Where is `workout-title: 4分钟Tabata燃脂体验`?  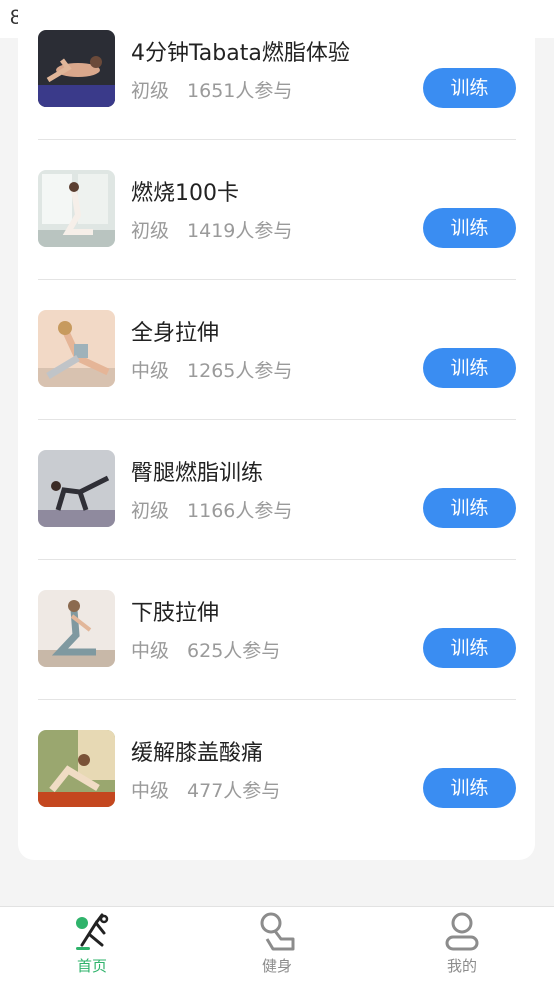
workout-title: 4分钟Tabata燃脂体验 is located at coordinates (240, 53).